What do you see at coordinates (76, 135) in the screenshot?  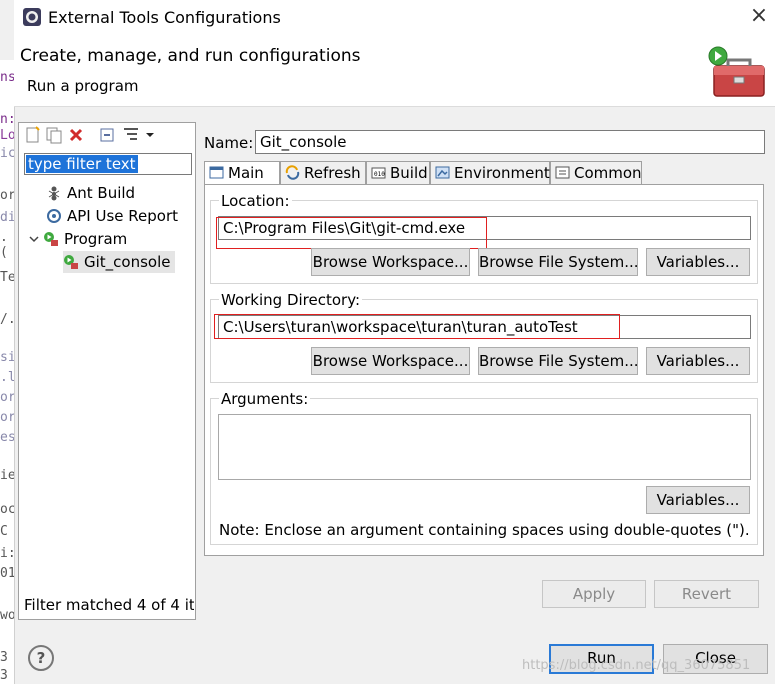 I see `delete-configuration-icon` at bounding box center [76, 135].